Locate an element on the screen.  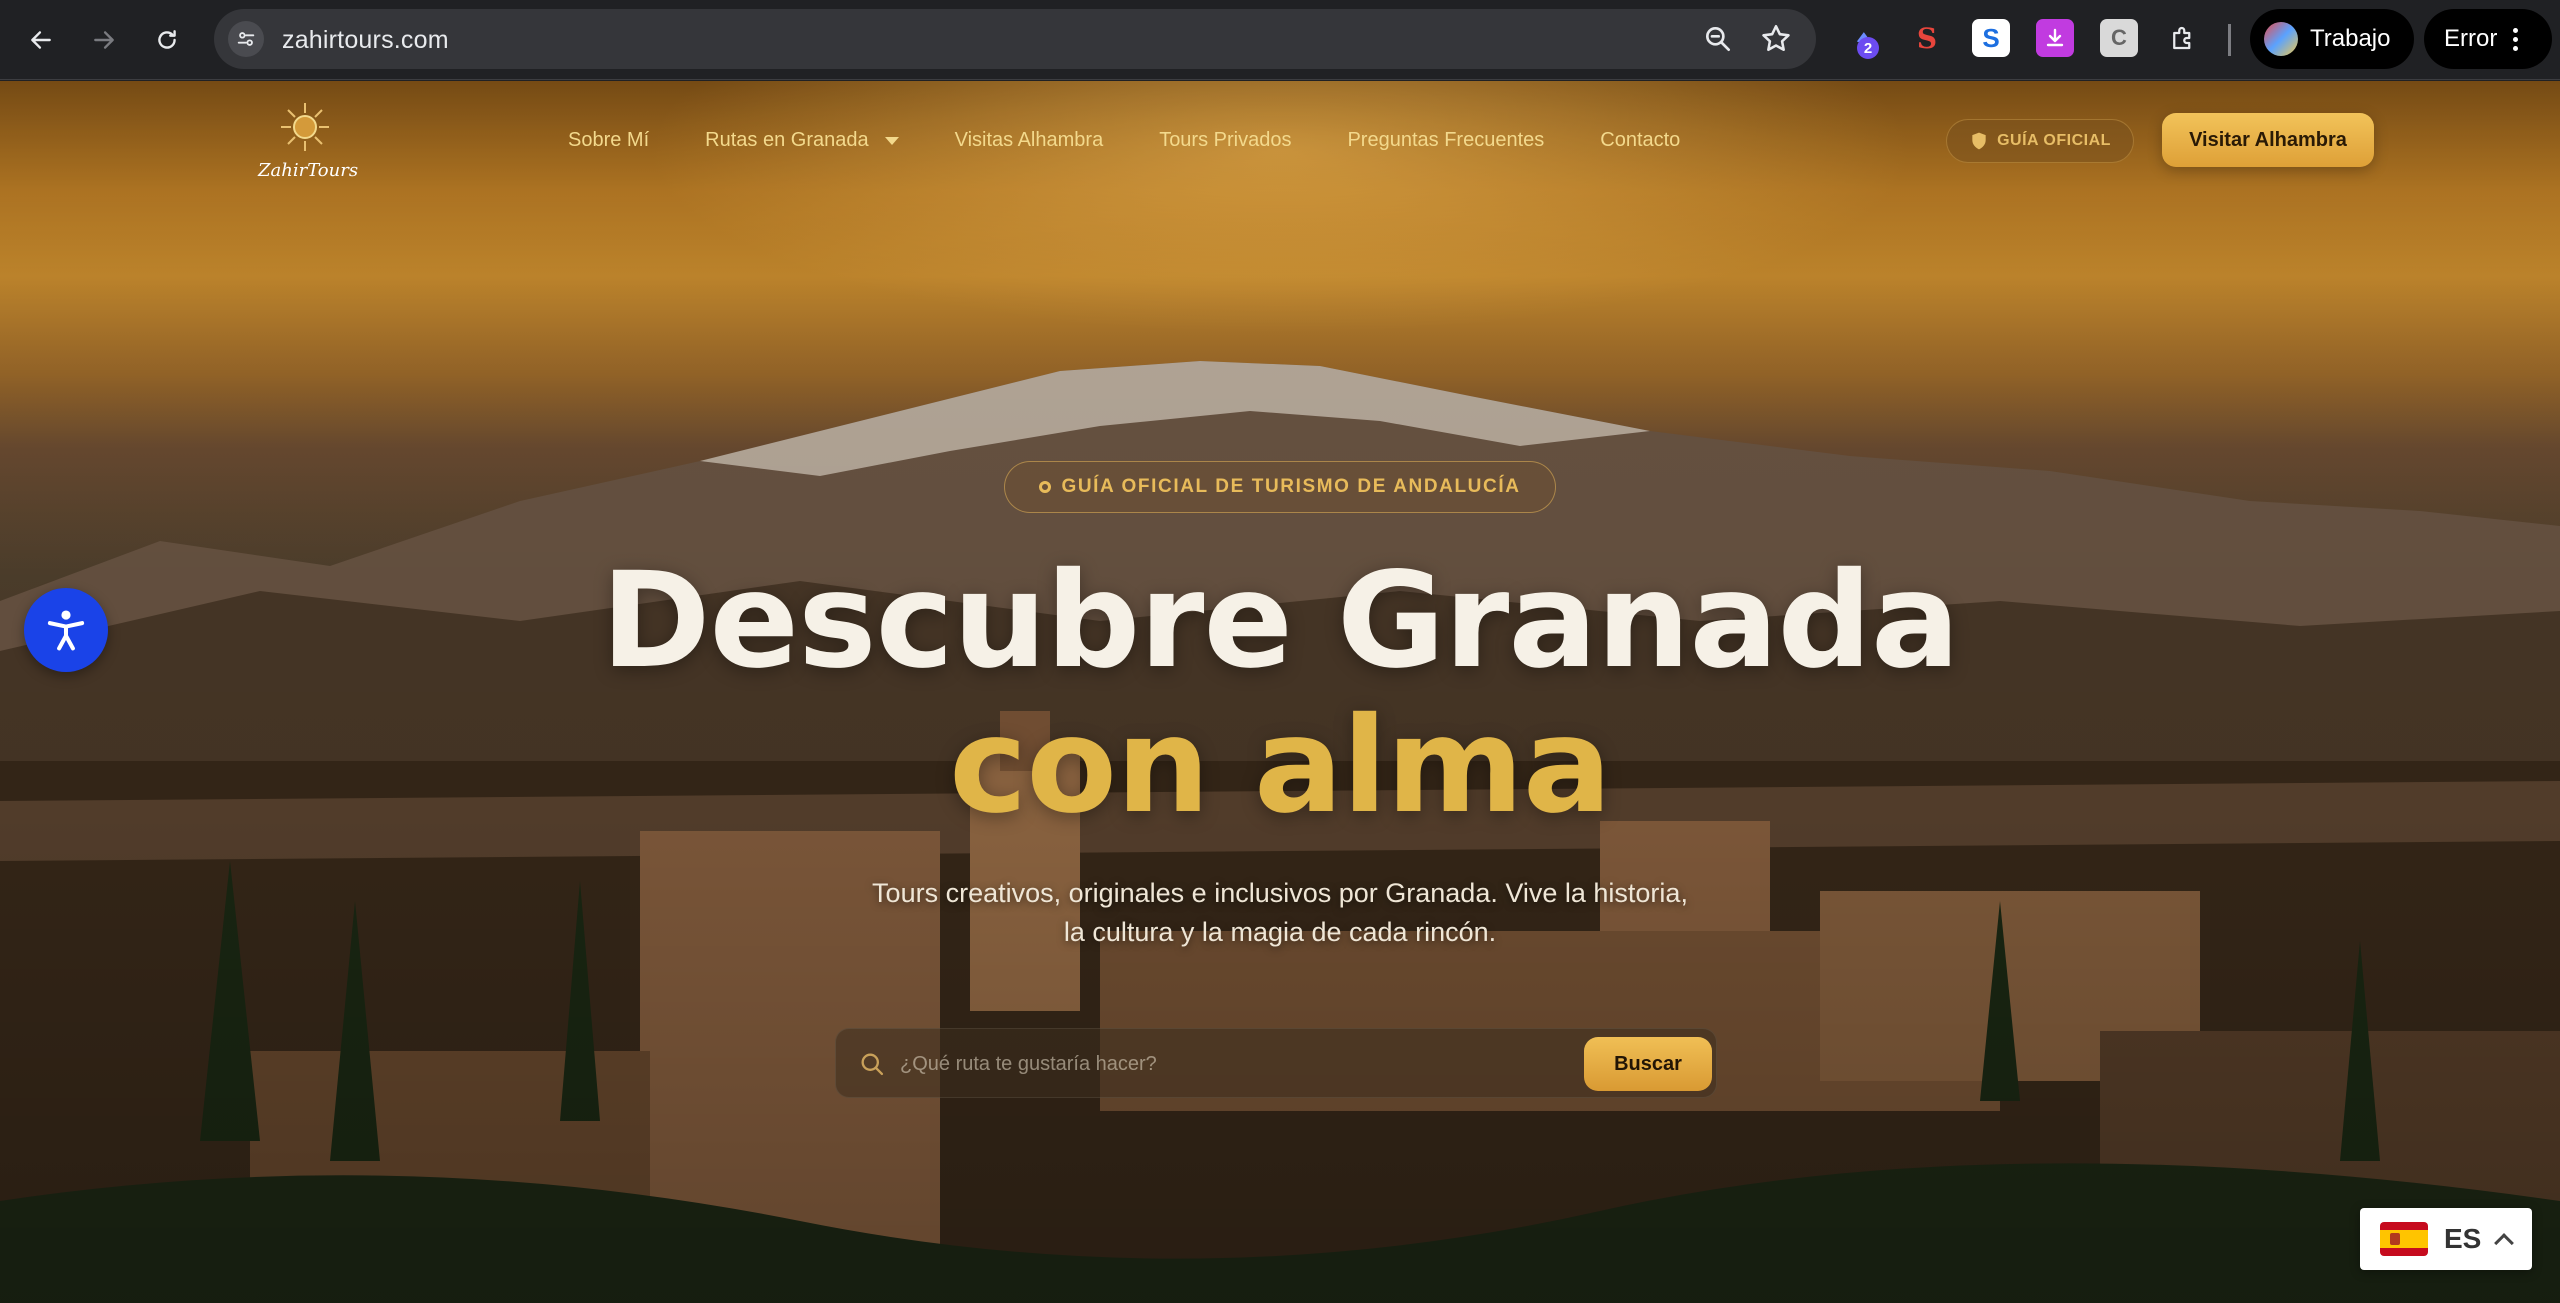
hero-headline-line1: Descubre Granada is located at coordinates (1280, 621).